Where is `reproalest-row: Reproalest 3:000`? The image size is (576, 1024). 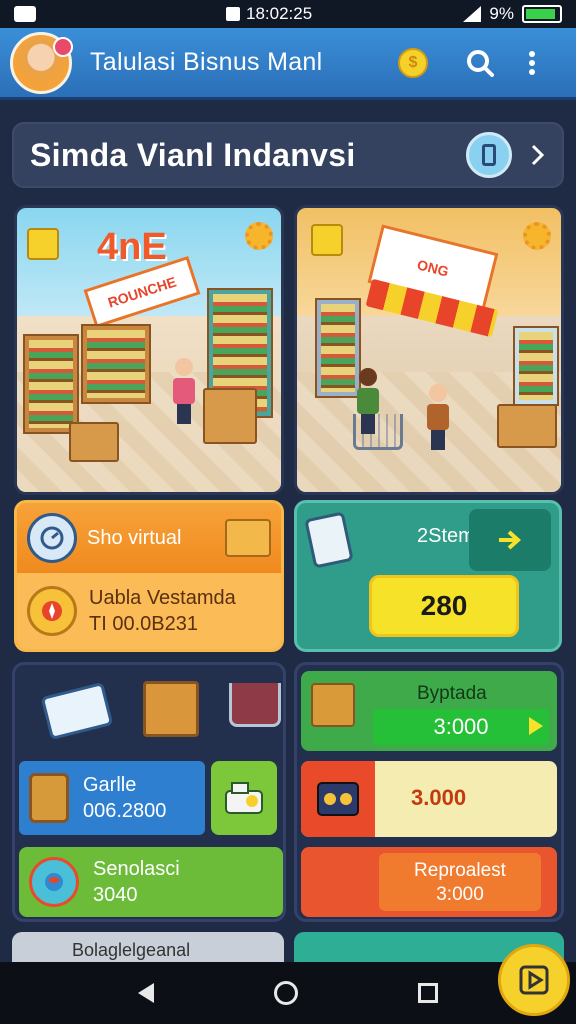 reproalest-row: Reproalest 3:000 is located at coordinates (429, 882).